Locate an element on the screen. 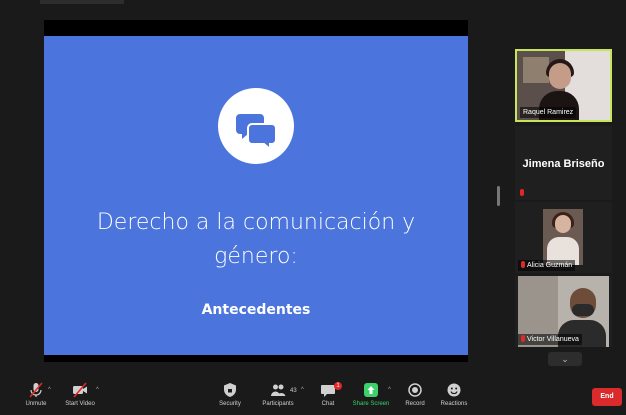 This screenshot has width=626, height=415. muted-microphone-icon is located at coordinates (36, 390).